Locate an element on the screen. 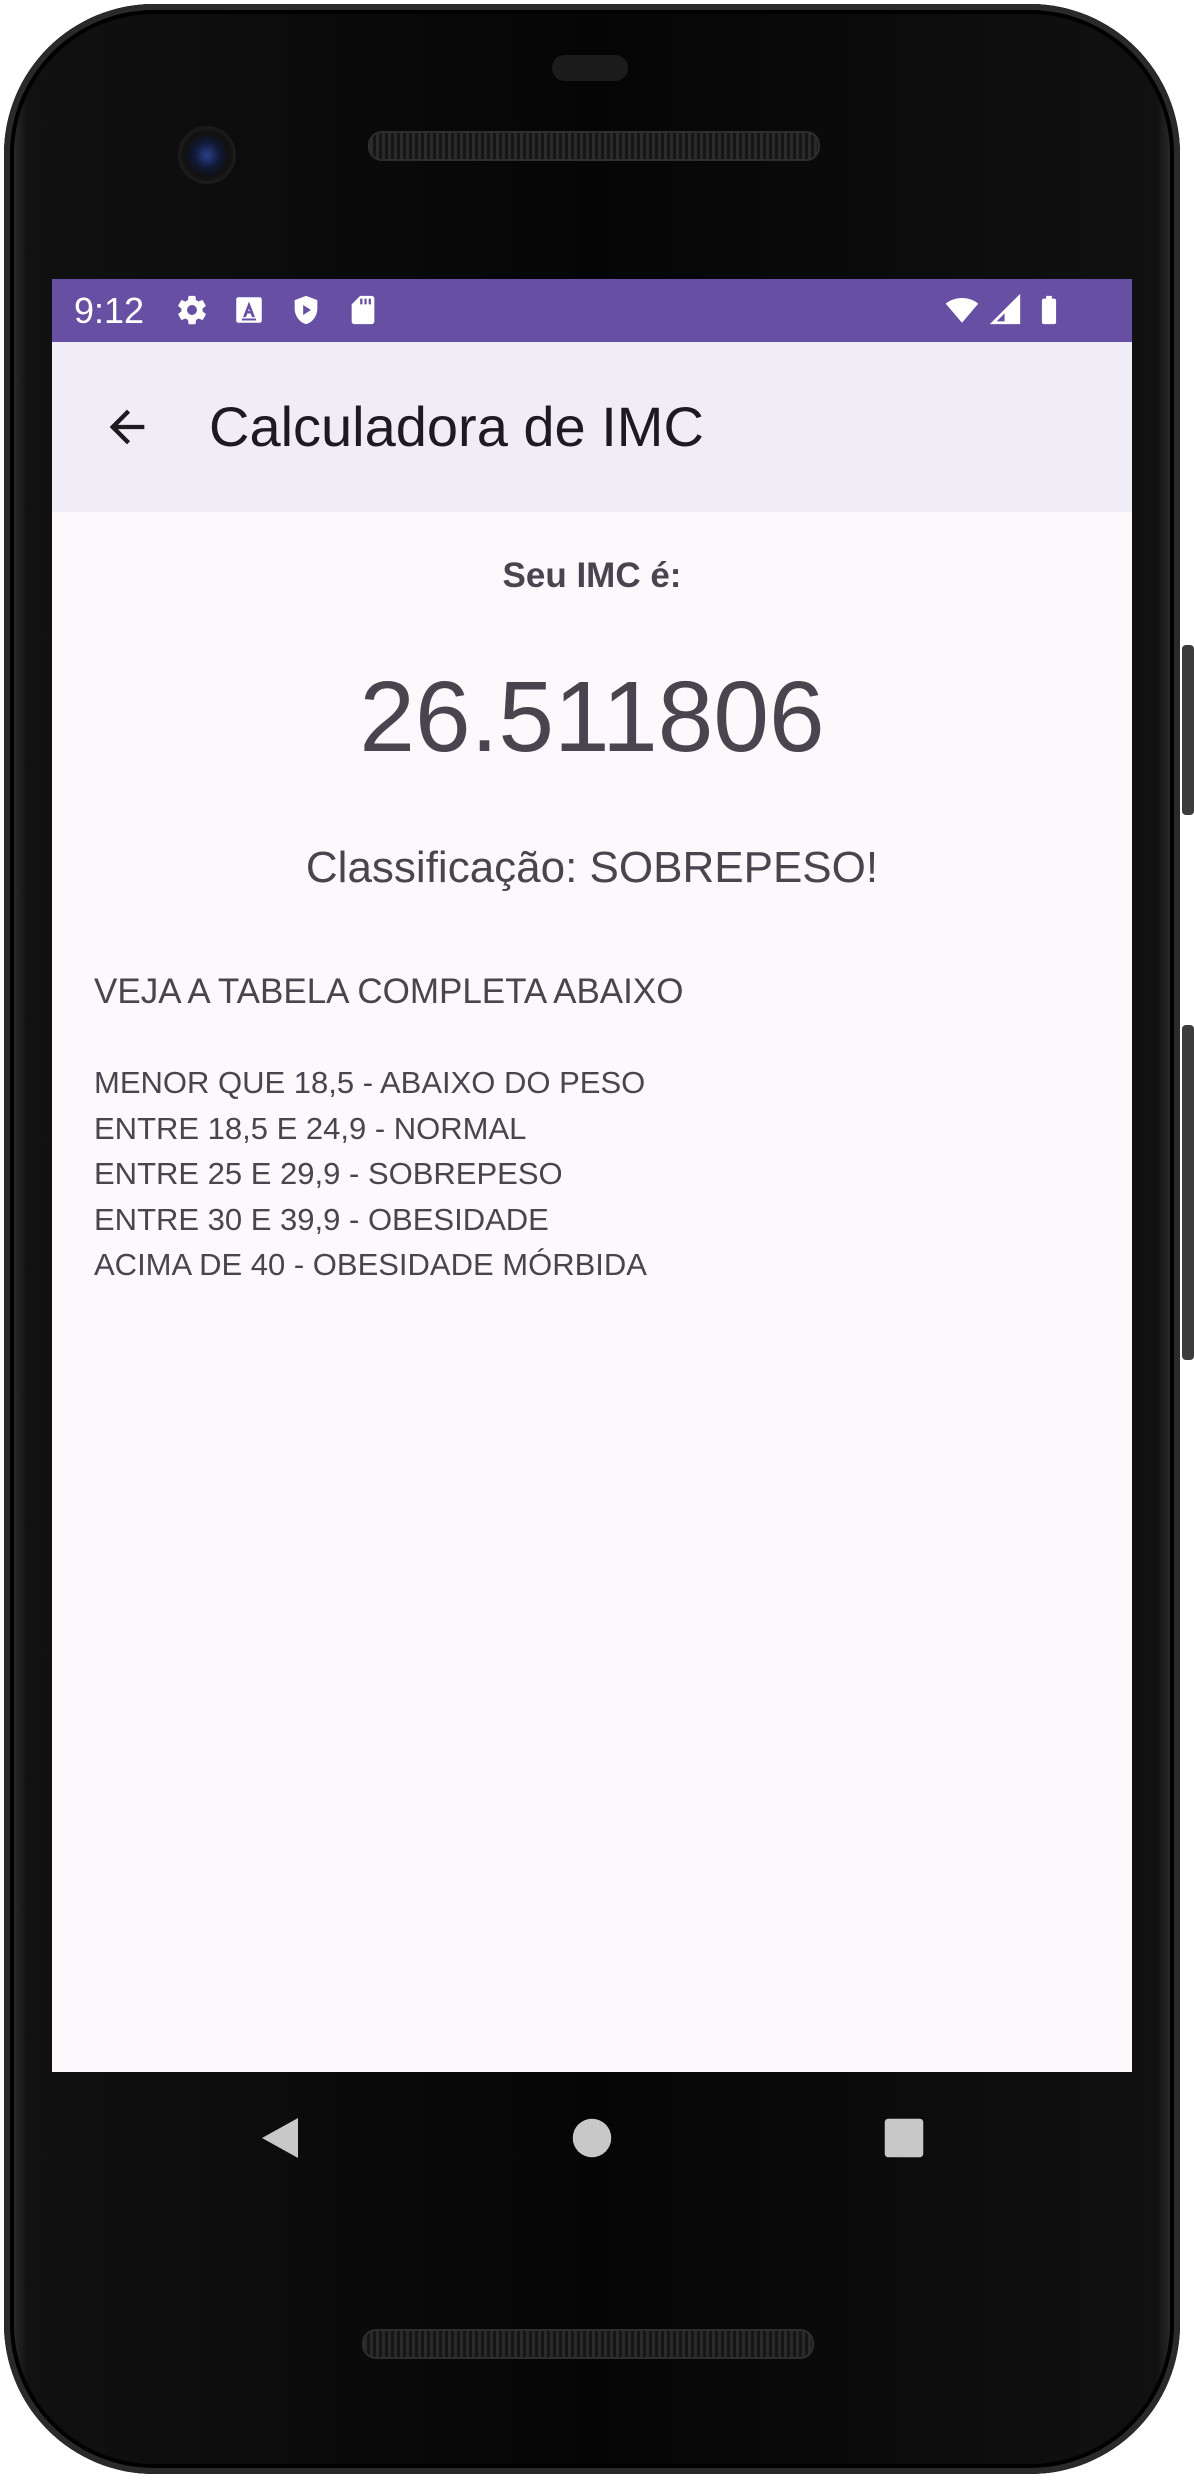  table-row: ACIMA DE 40 - OBESIDADE MÓRBIDA is located at coordinates (370, 1264).